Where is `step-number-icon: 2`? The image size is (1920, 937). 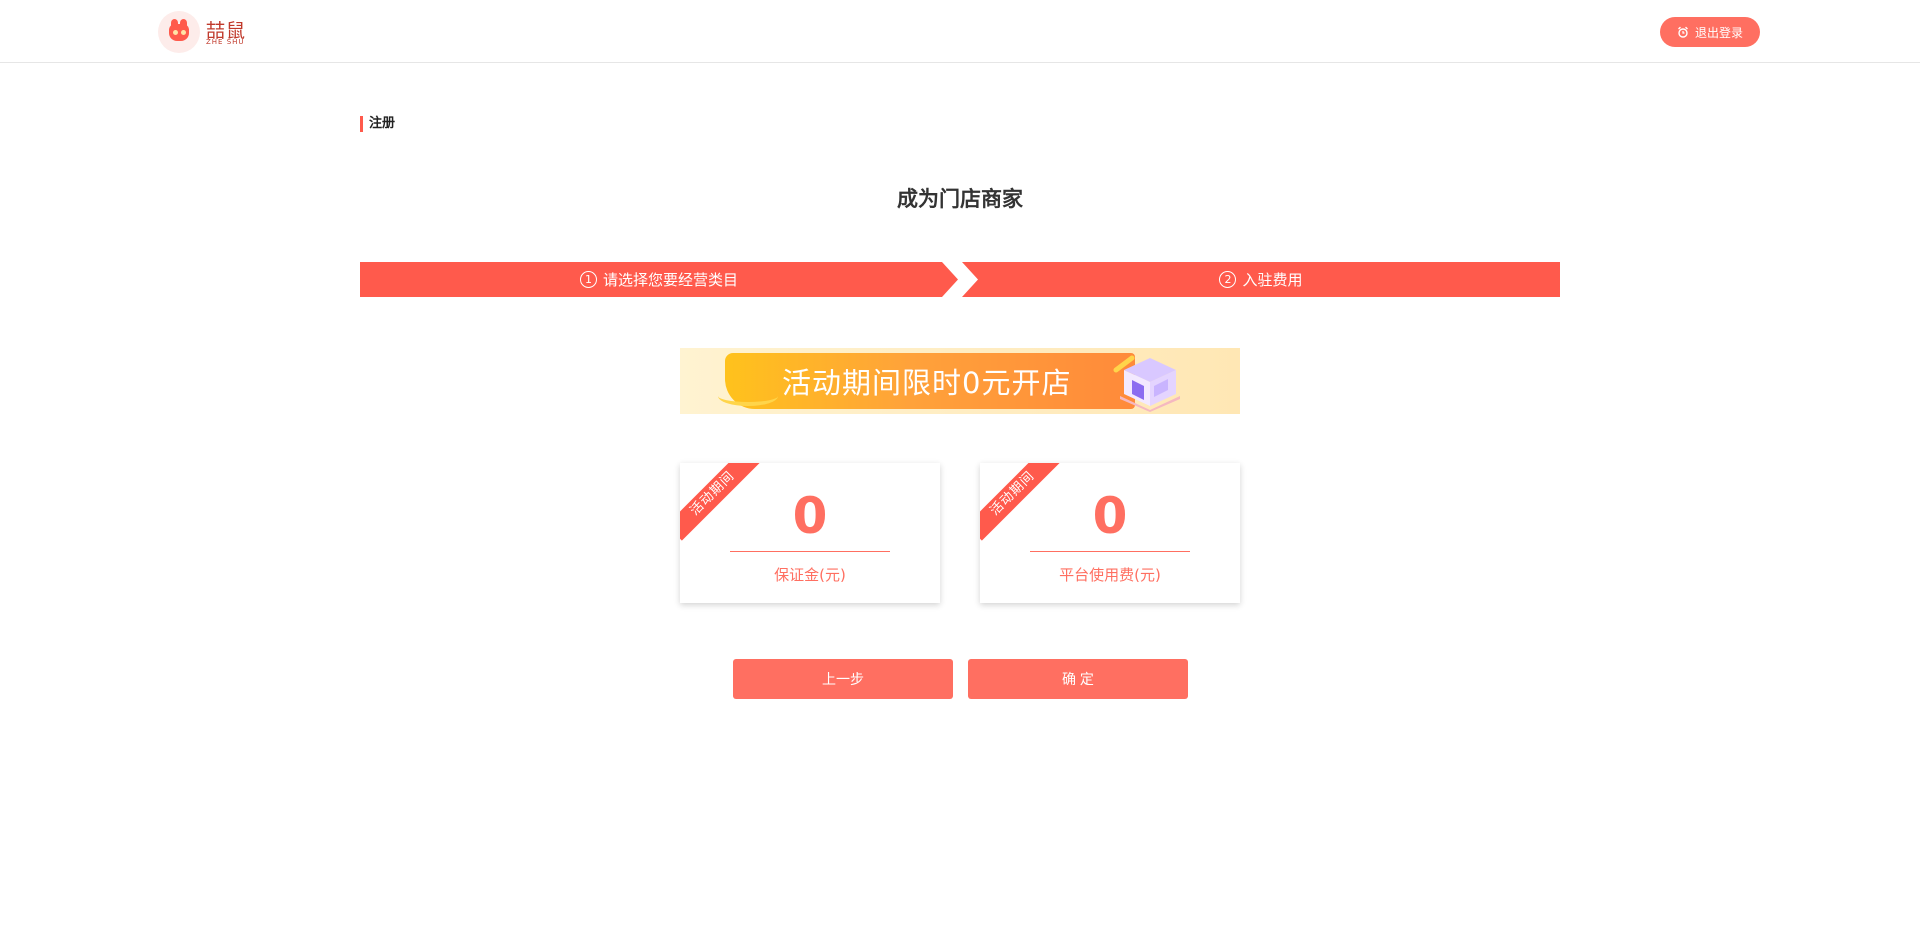
step-number-icon: 2 is located at coordinates (1228, 279).